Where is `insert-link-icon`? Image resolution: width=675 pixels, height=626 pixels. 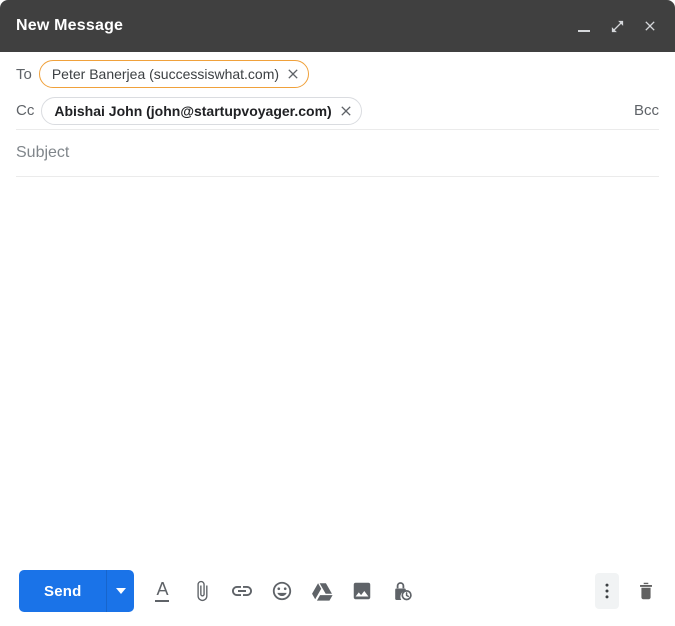 insert-link-icon is located at coordinates (242, 591).